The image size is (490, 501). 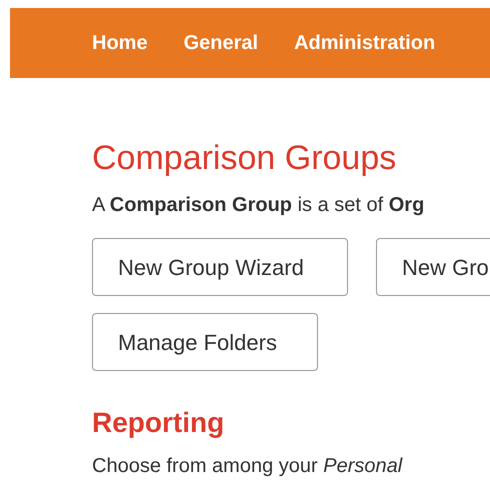 I want to click on page-title: Comparison Groups, so click(x=244, y=158).